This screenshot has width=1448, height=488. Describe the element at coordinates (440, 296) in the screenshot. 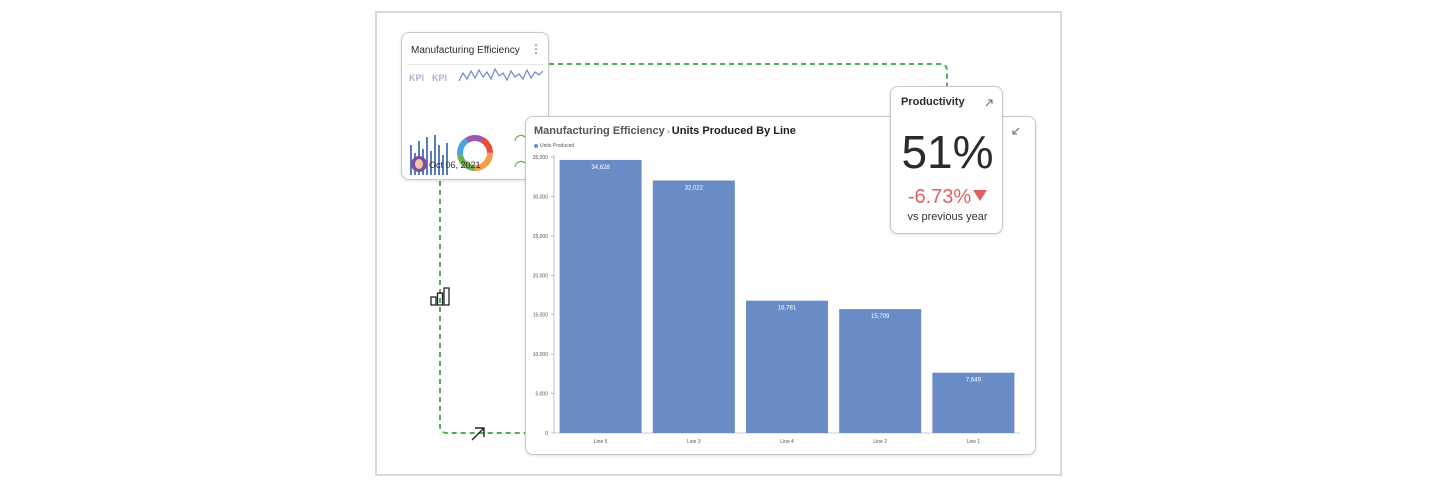

I see `bar-chart-icon` at that location.